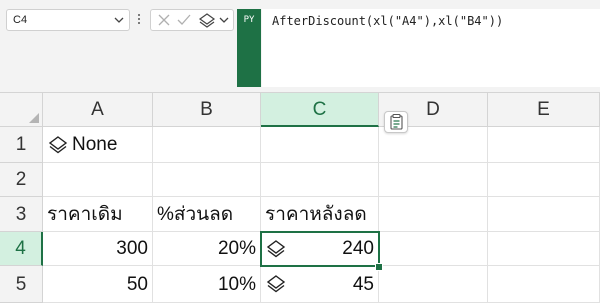 This screenshot has width=600, height=303. I want to click on column-header-b: B, so click(207, 110).